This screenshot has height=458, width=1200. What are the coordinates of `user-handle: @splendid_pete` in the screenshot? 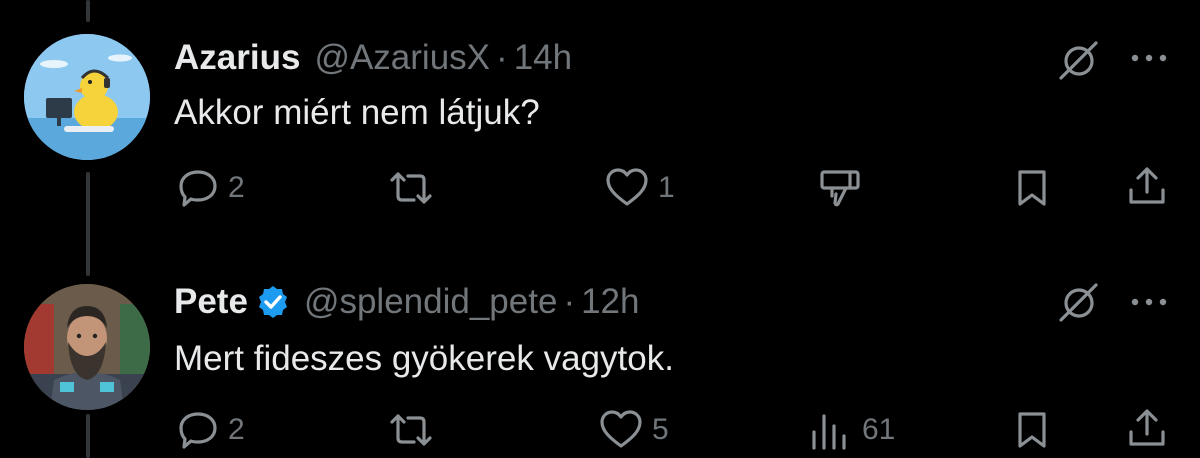 It's located at (431, 302).